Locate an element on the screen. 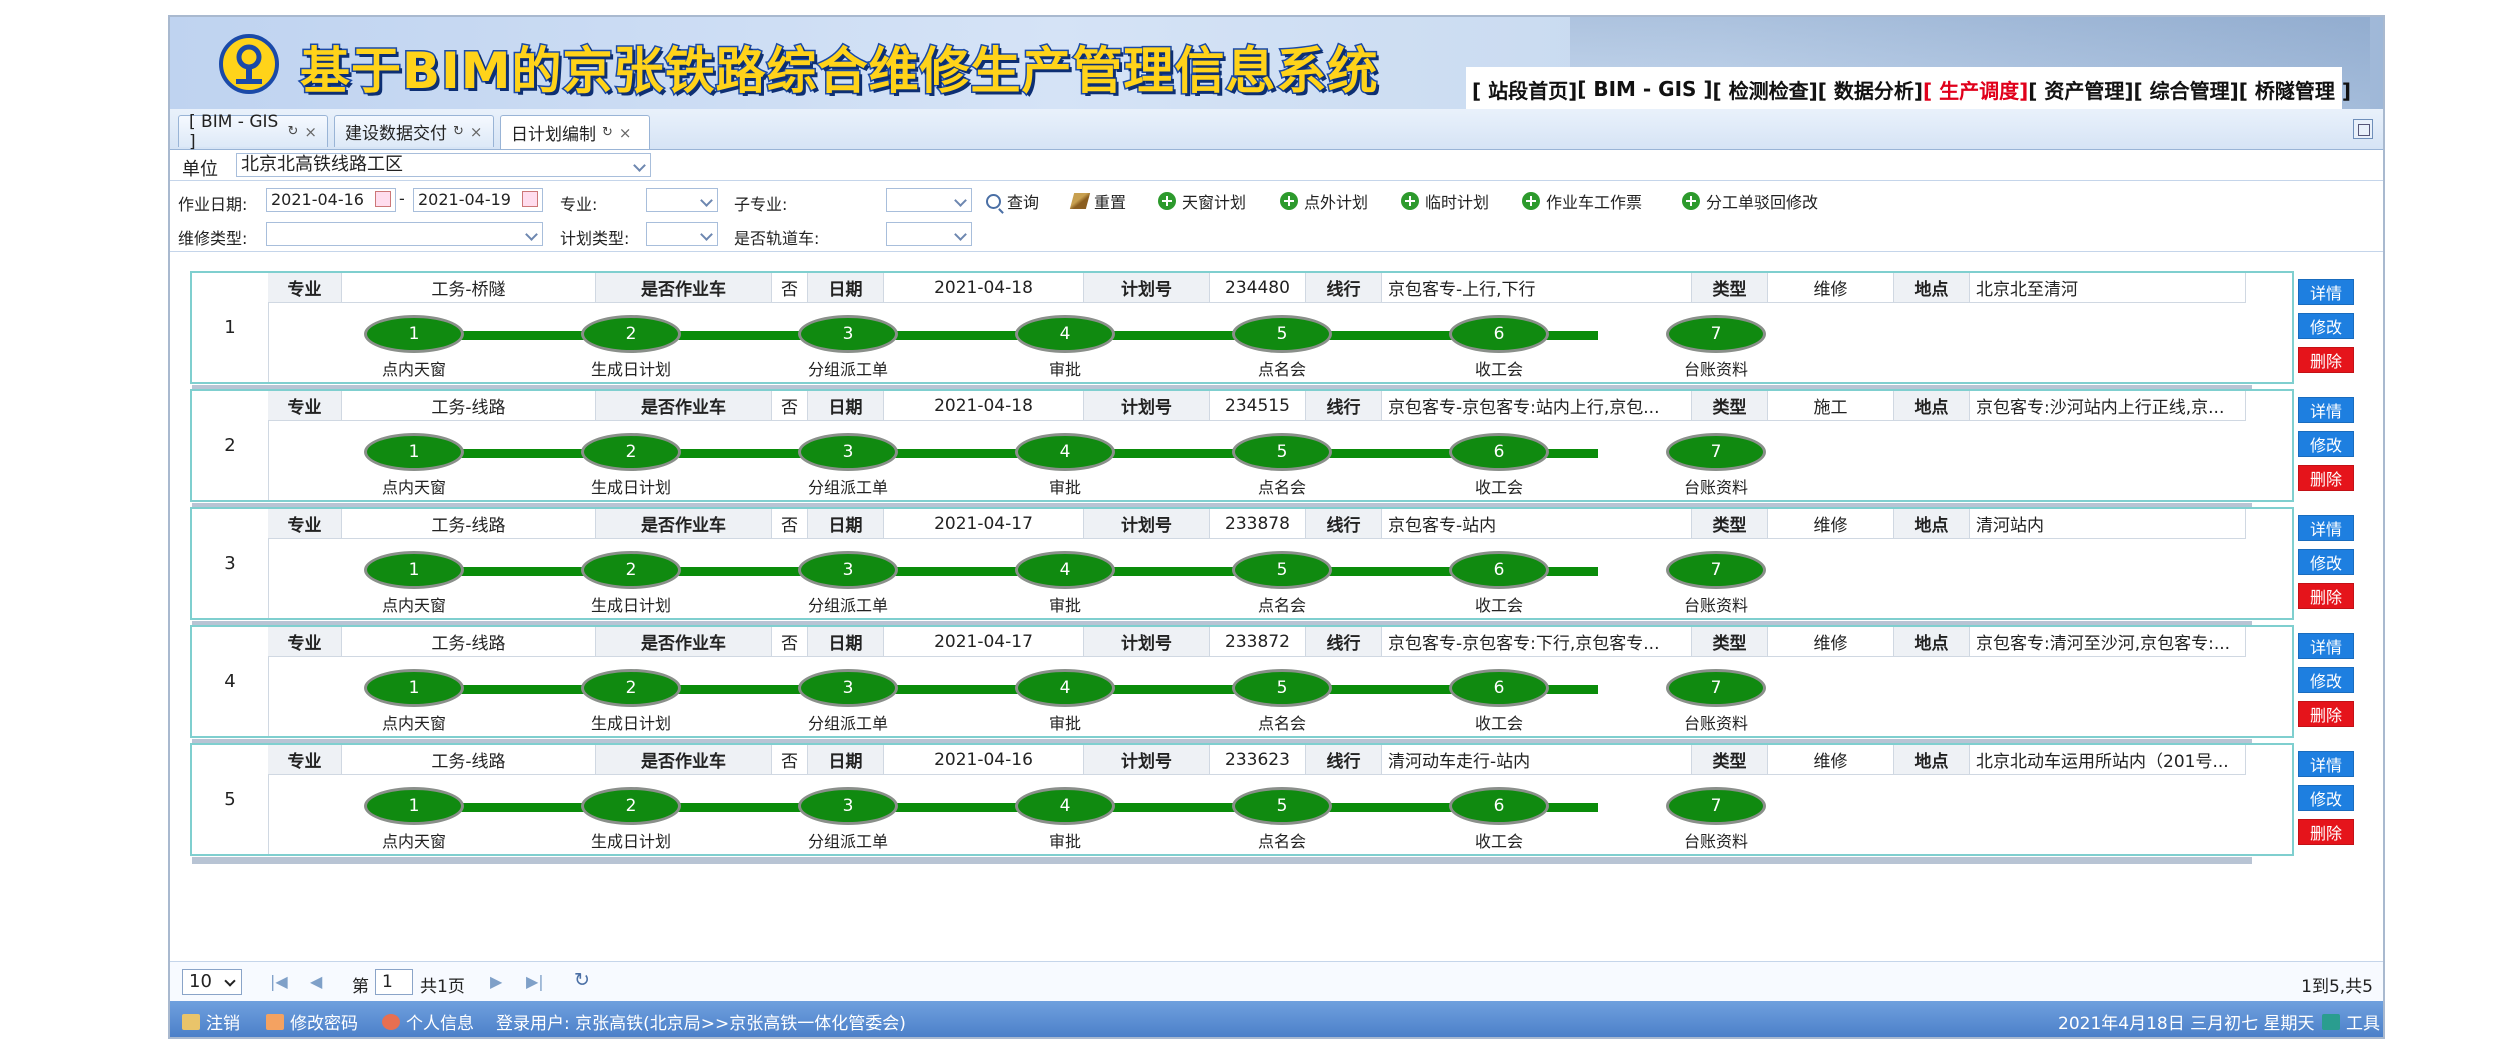  step-number: 1 is located at coordinates (414, 334).